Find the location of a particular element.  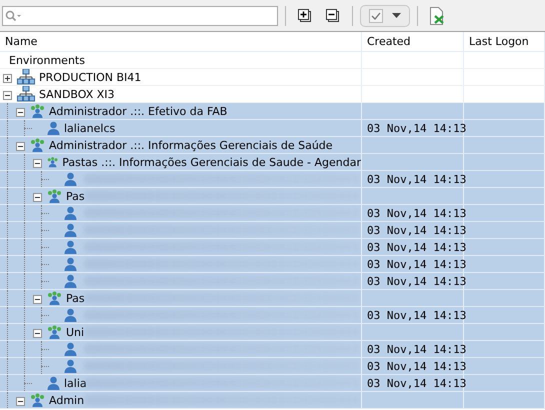

expand-icon is located at coordinates (7, 78).